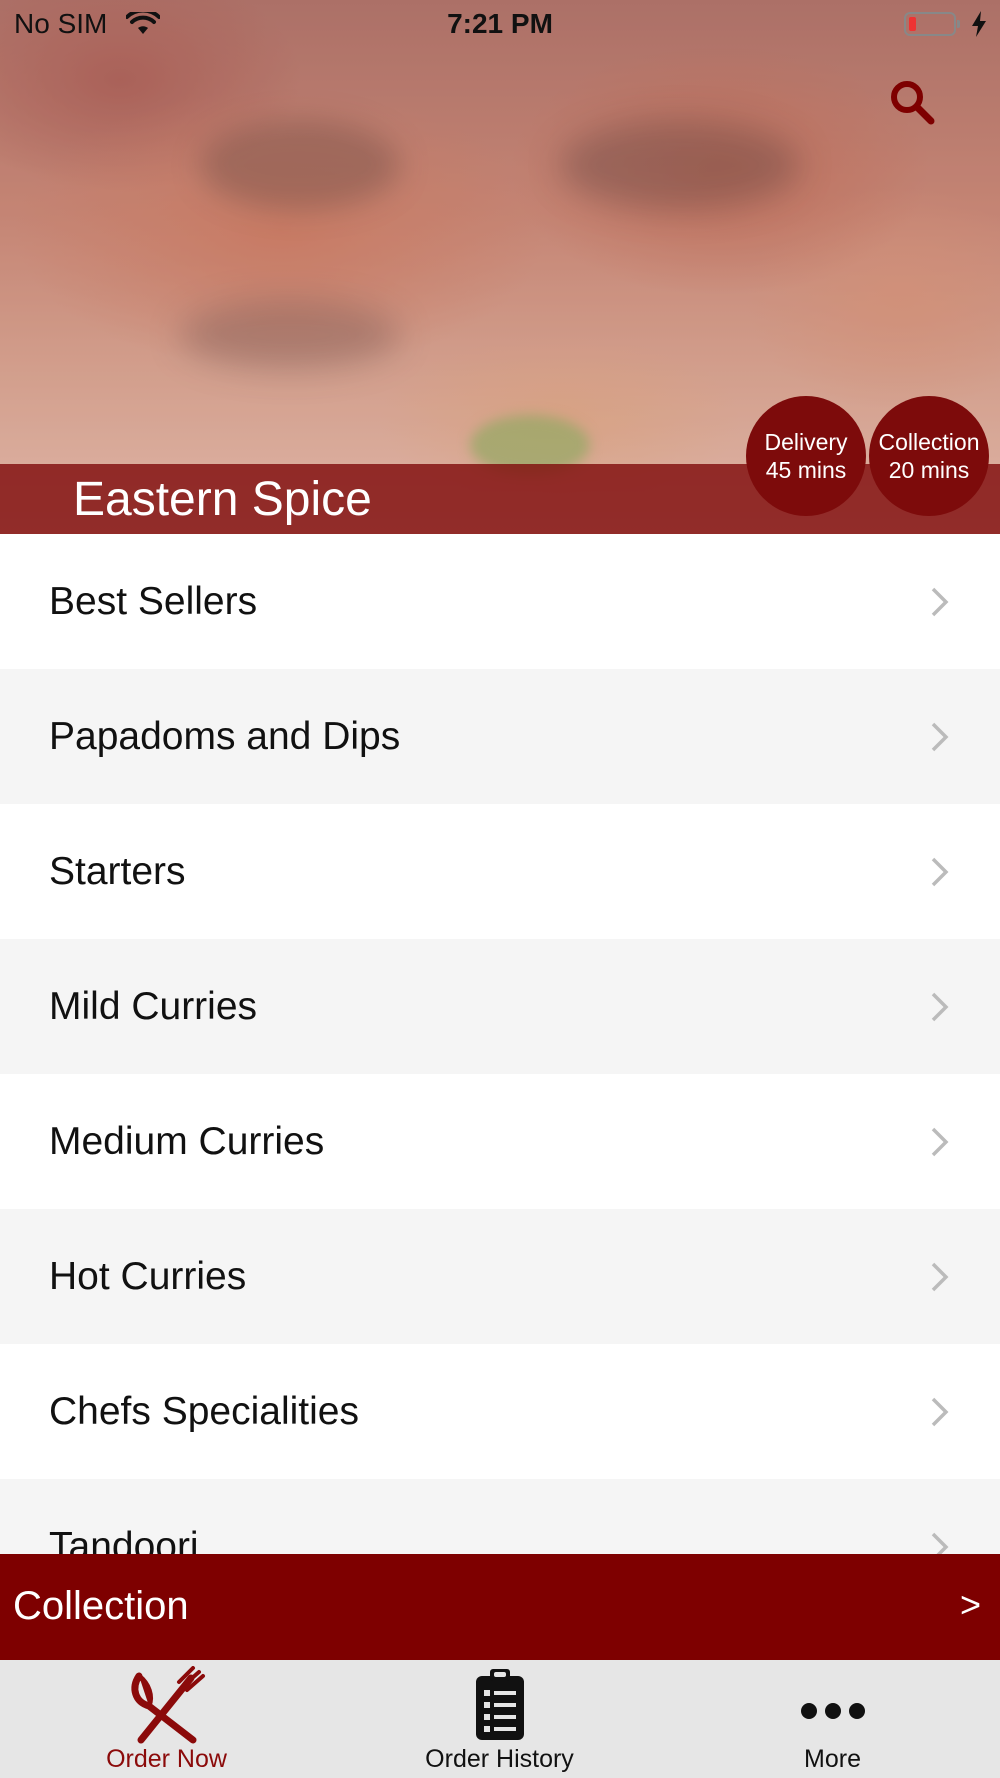 Image resolution: width=1000 pixels, height=1778 pixels. I want to click on menu-item-medium-curries: Medium Curries, so click(500, 1141).